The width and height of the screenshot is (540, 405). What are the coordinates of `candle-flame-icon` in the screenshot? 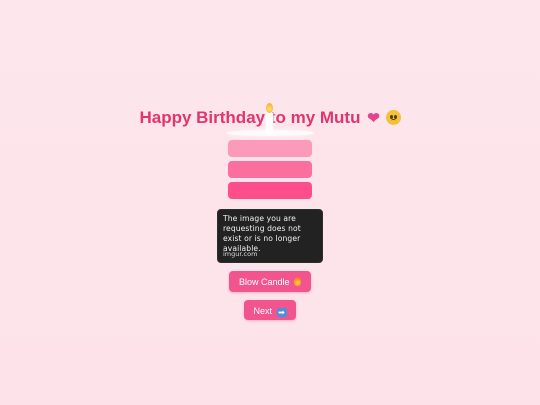 It's located at (269, 108).